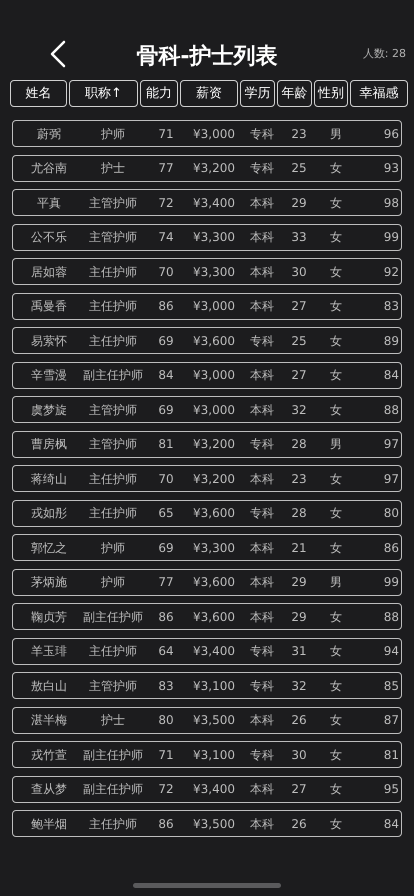 The image size is (414, 896). What do you see at coordinates (49, 272) in the screenshot?
I see `name-cell-text: 居如蓉` at bounding box center [49, 272].